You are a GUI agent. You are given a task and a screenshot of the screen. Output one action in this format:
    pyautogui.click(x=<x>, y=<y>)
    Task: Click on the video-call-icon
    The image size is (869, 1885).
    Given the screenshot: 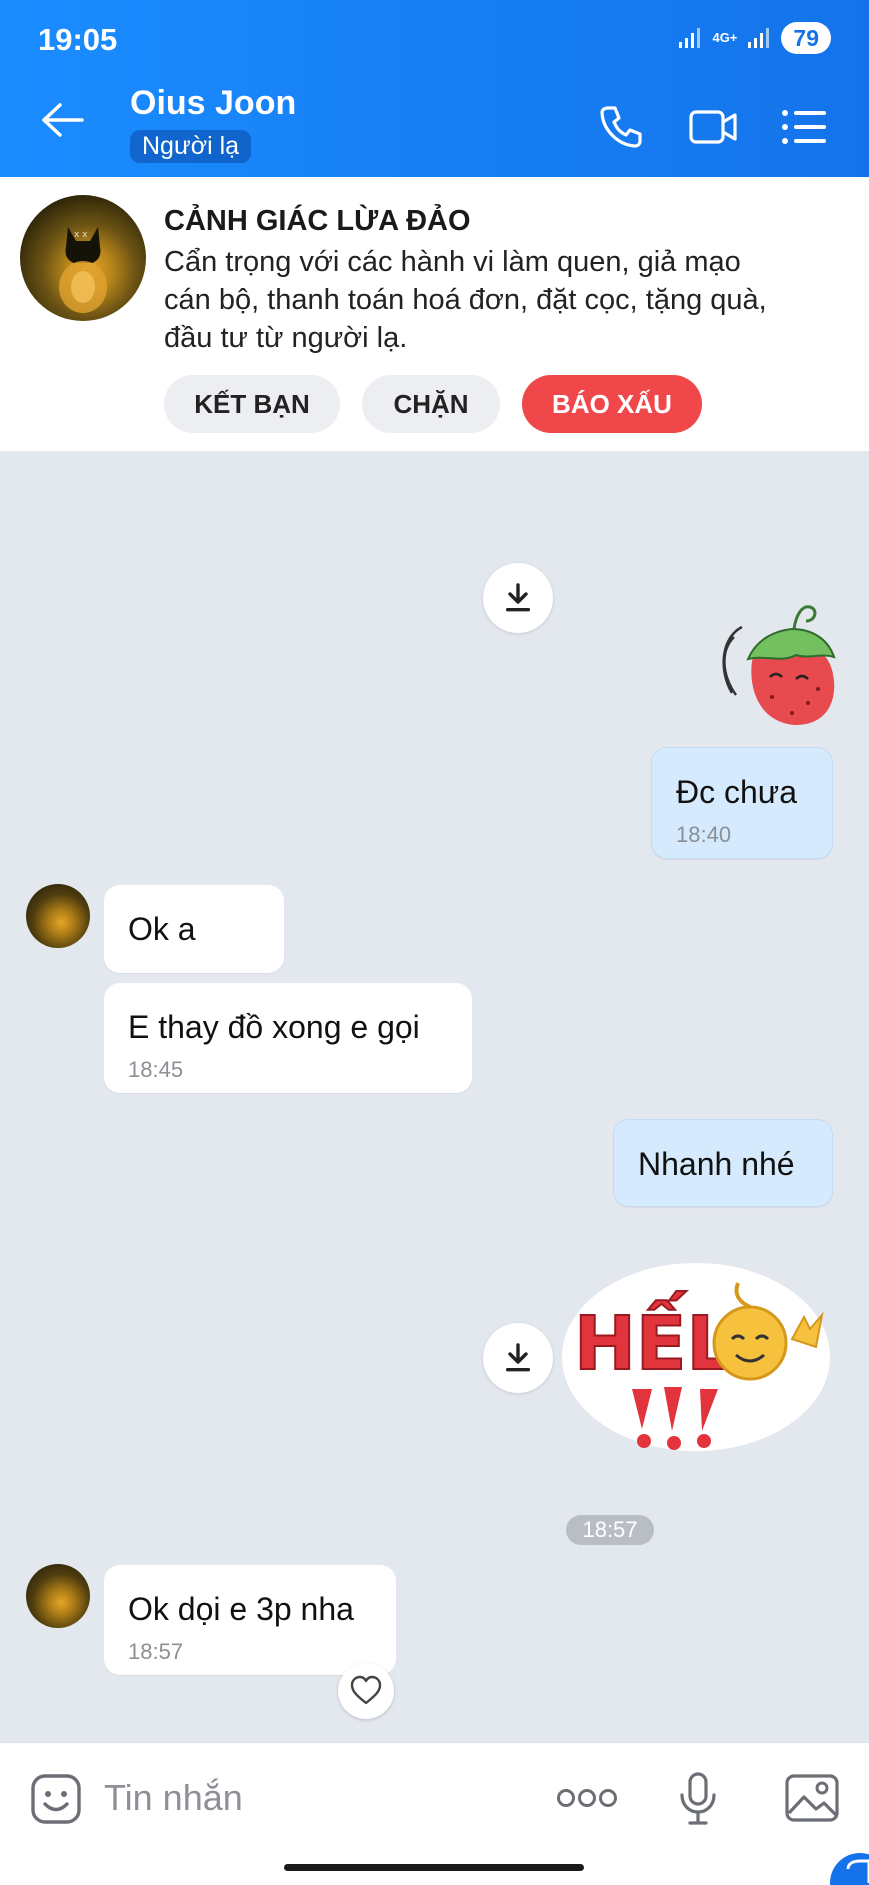 What is the action you would take?
    pyautogui.click(x=713, y=127)
    